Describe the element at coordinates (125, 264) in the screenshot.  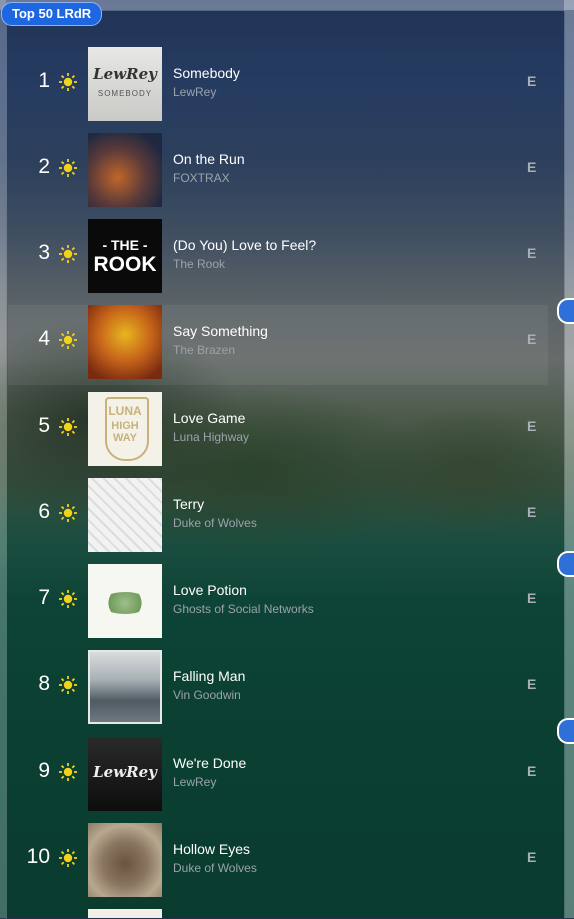
I see `album-art-subtext: ROOK` at that location.